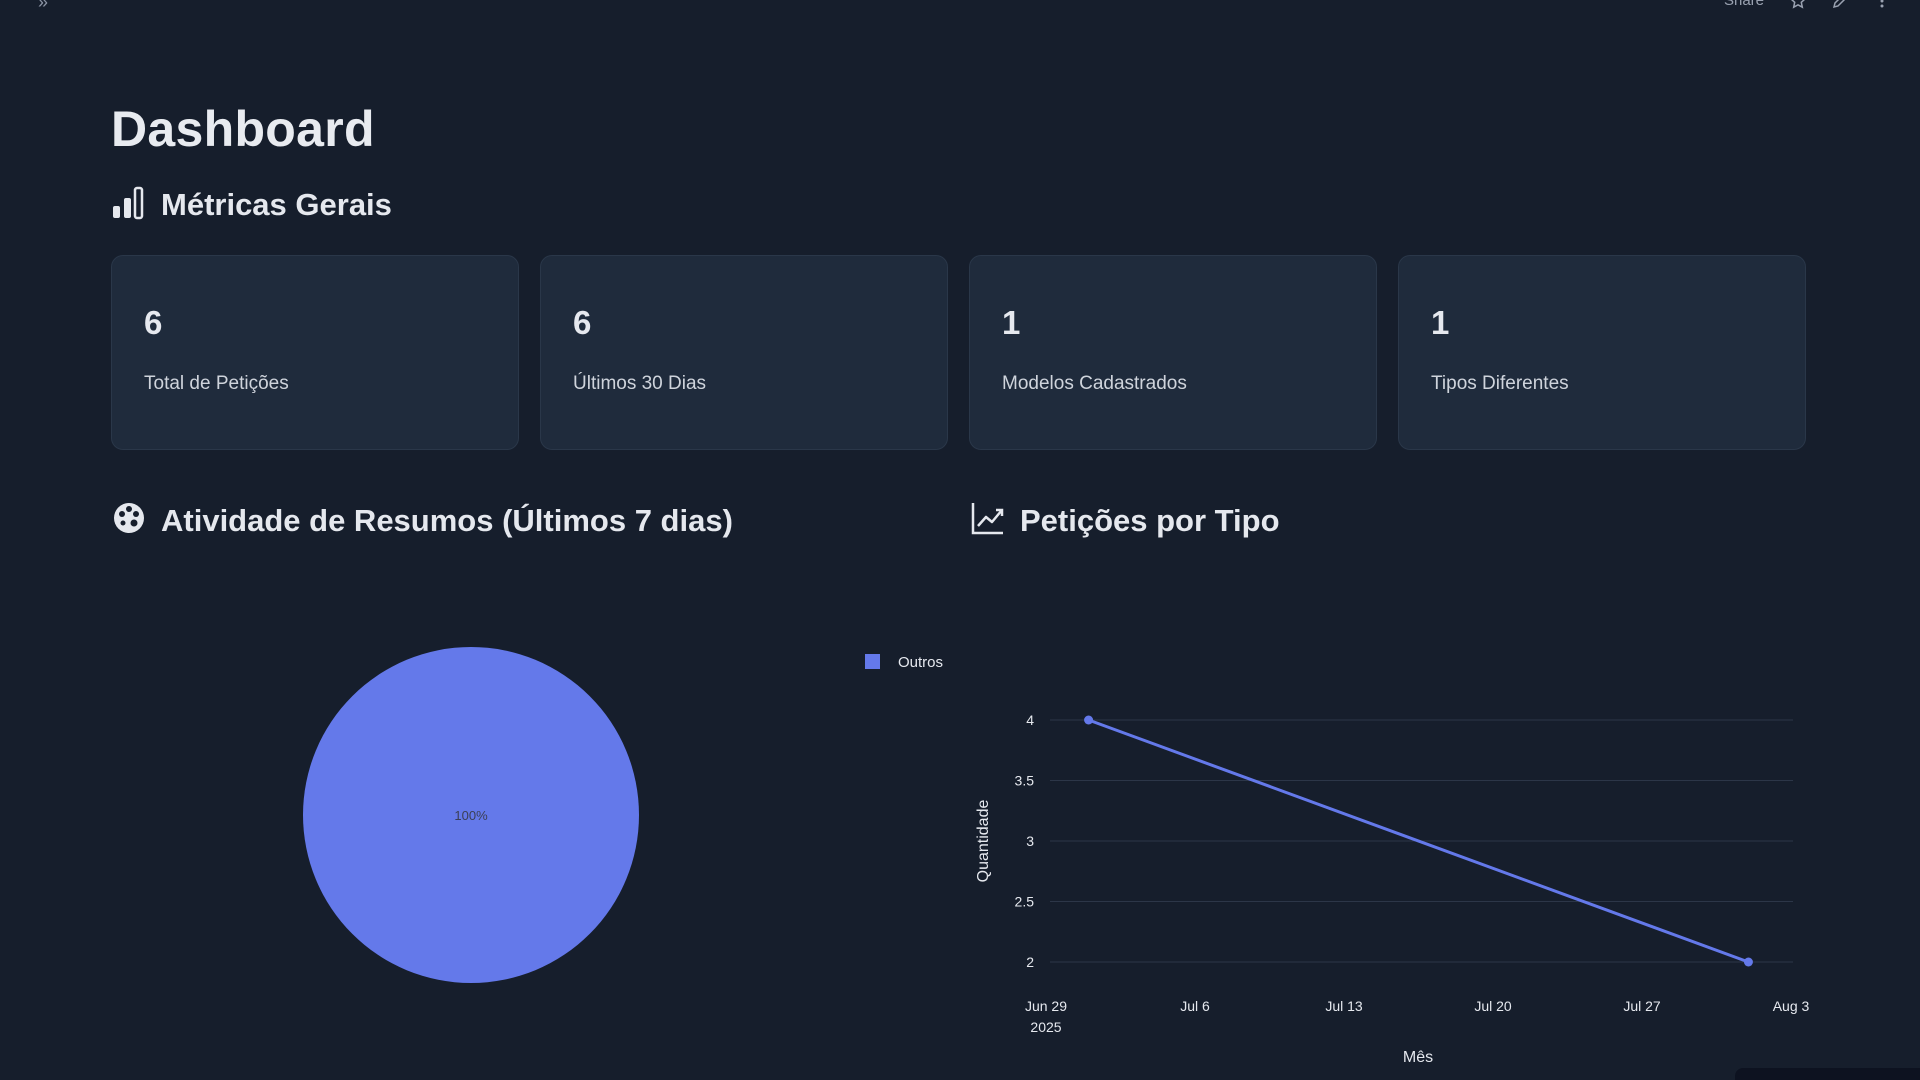 The image size is (1920, 1080). What do you see at coordinates (216, 383) in the screenshot?
I see `metric-label: Total de Petições` at bounding box center [216, 383].